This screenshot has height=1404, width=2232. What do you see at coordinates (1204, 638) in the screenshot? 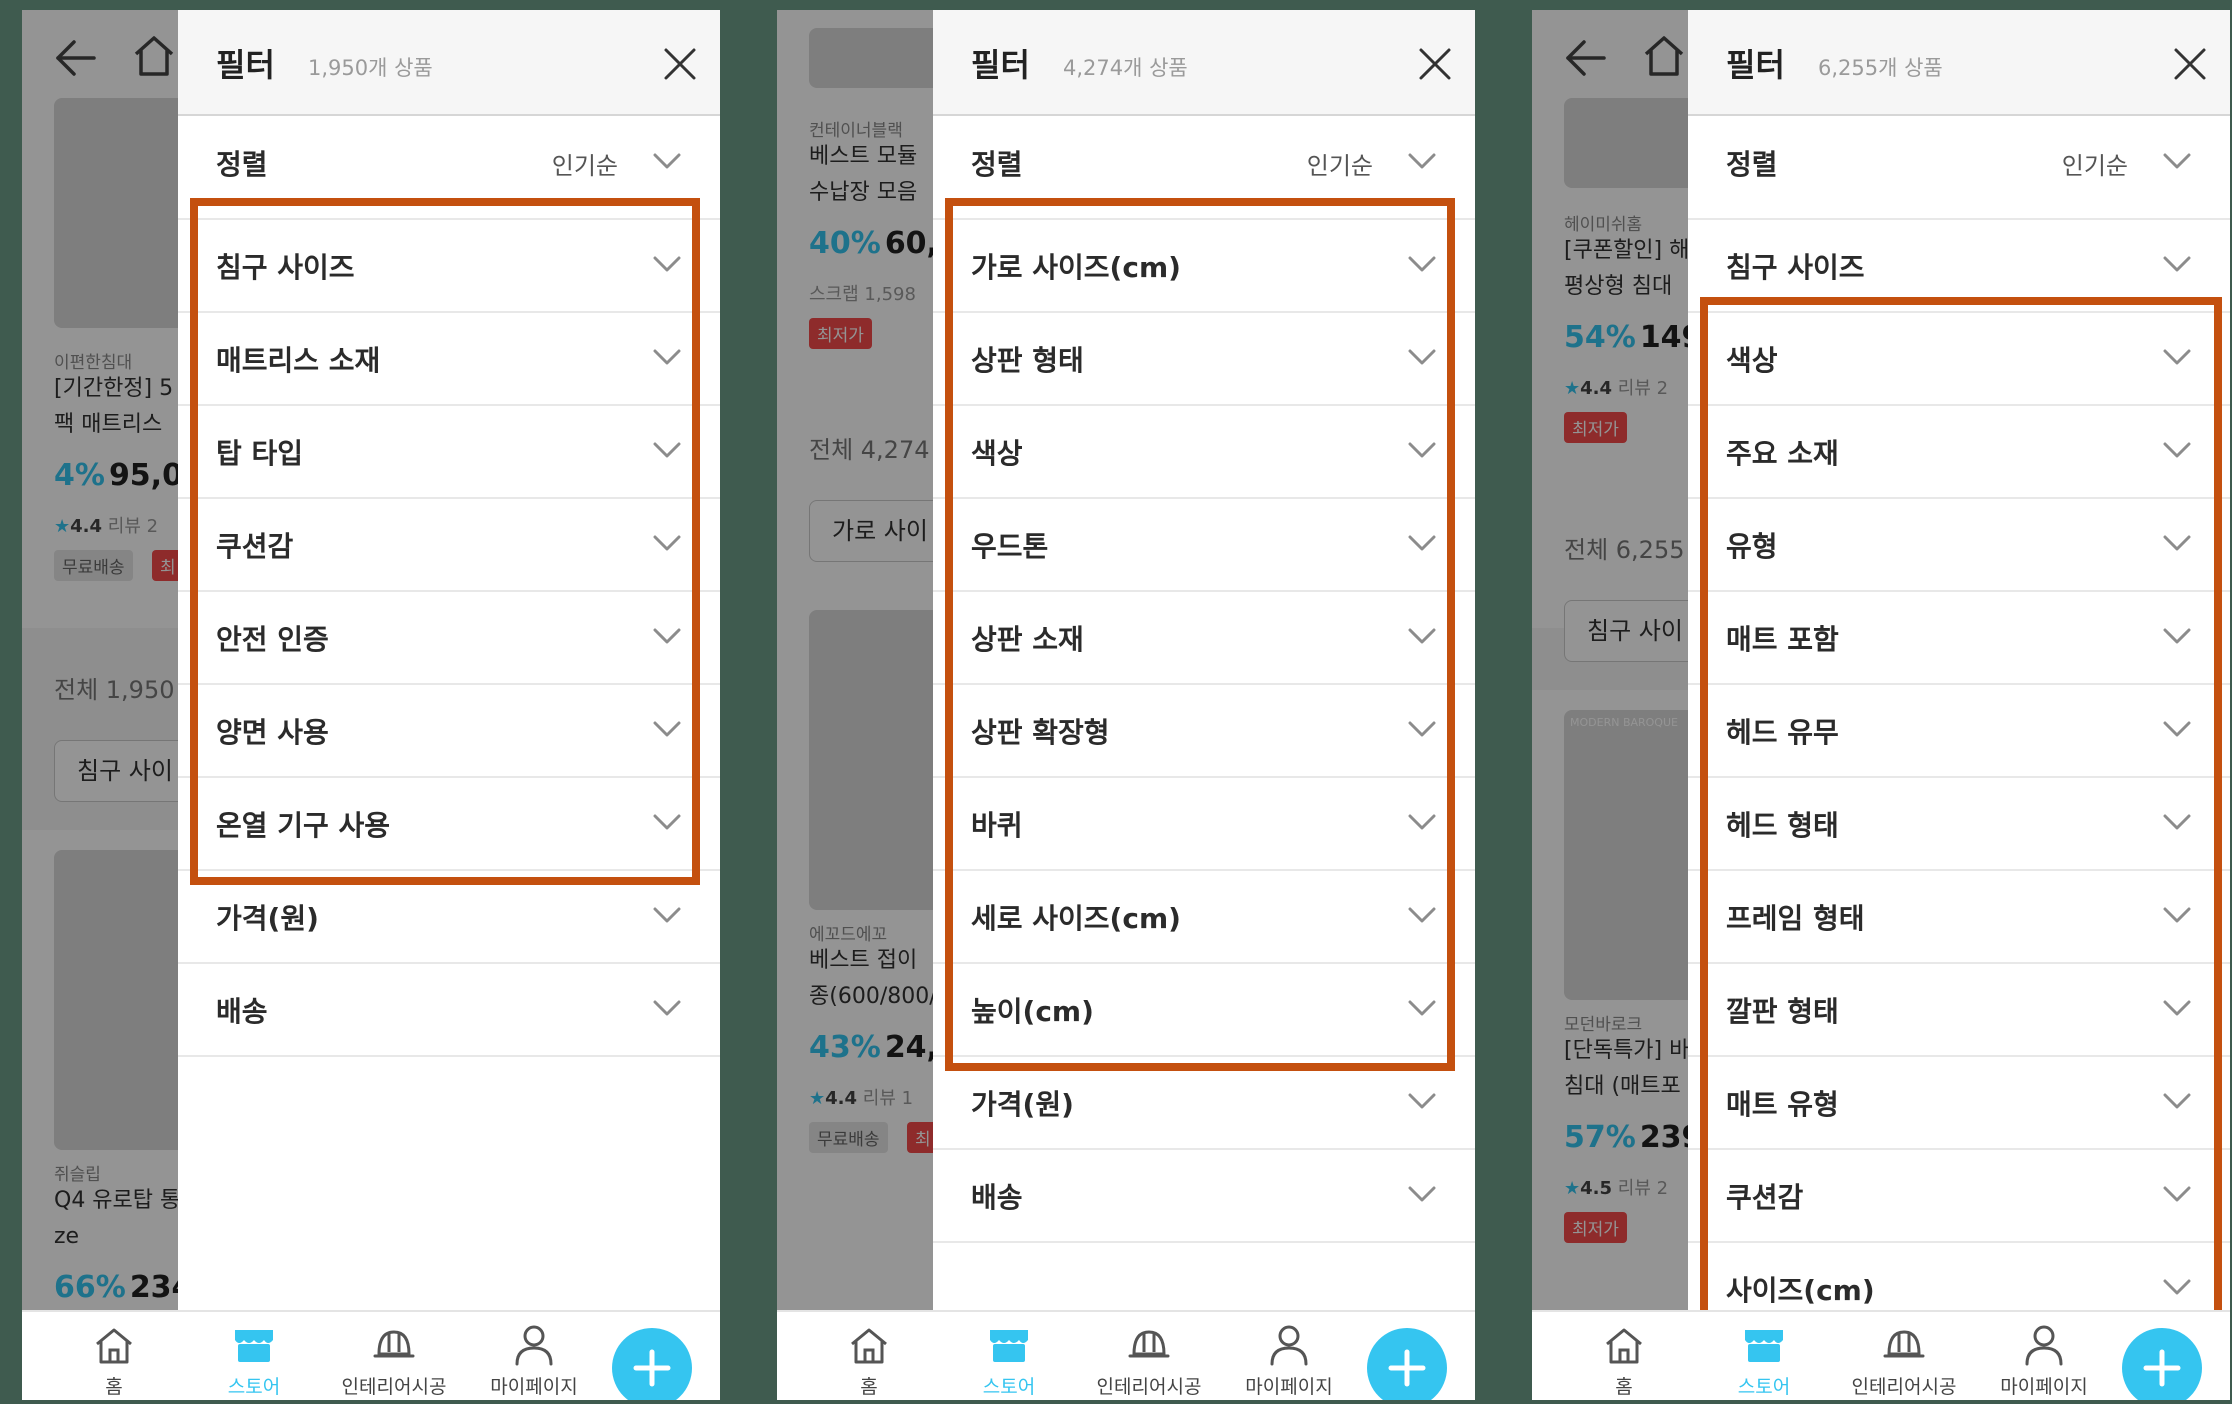
I see `filter-row: 상판 소재` at bounding box center [1204, 638].